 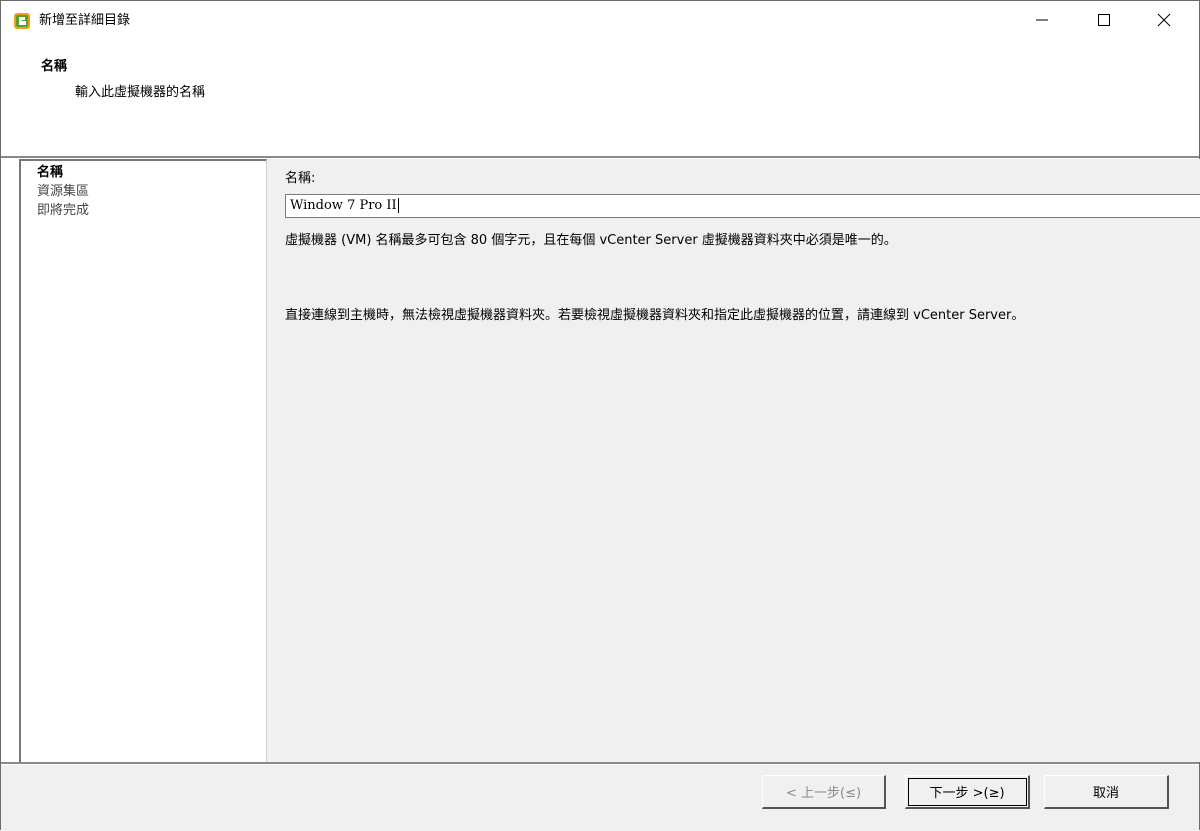 What do you see at coordinates (967, 792) in the screenshot?
I see `next-button: 下一步 >(≥)` at bounding box center [967, 792].